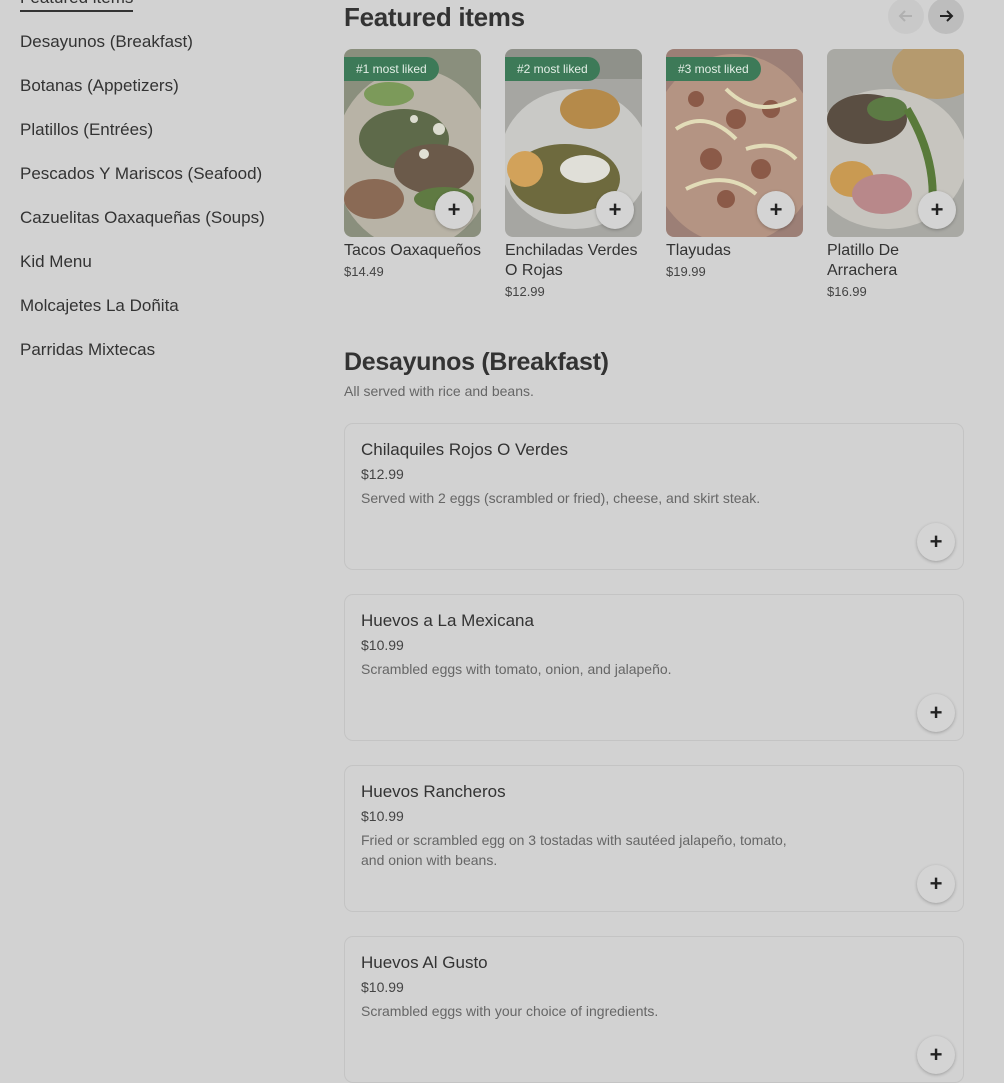  What do you see at coordinates (165, 54) in the screenshot?
I see `sidebar-item-breakfast: Desayunos (Breakfast)` at bounding box center [165, 54].